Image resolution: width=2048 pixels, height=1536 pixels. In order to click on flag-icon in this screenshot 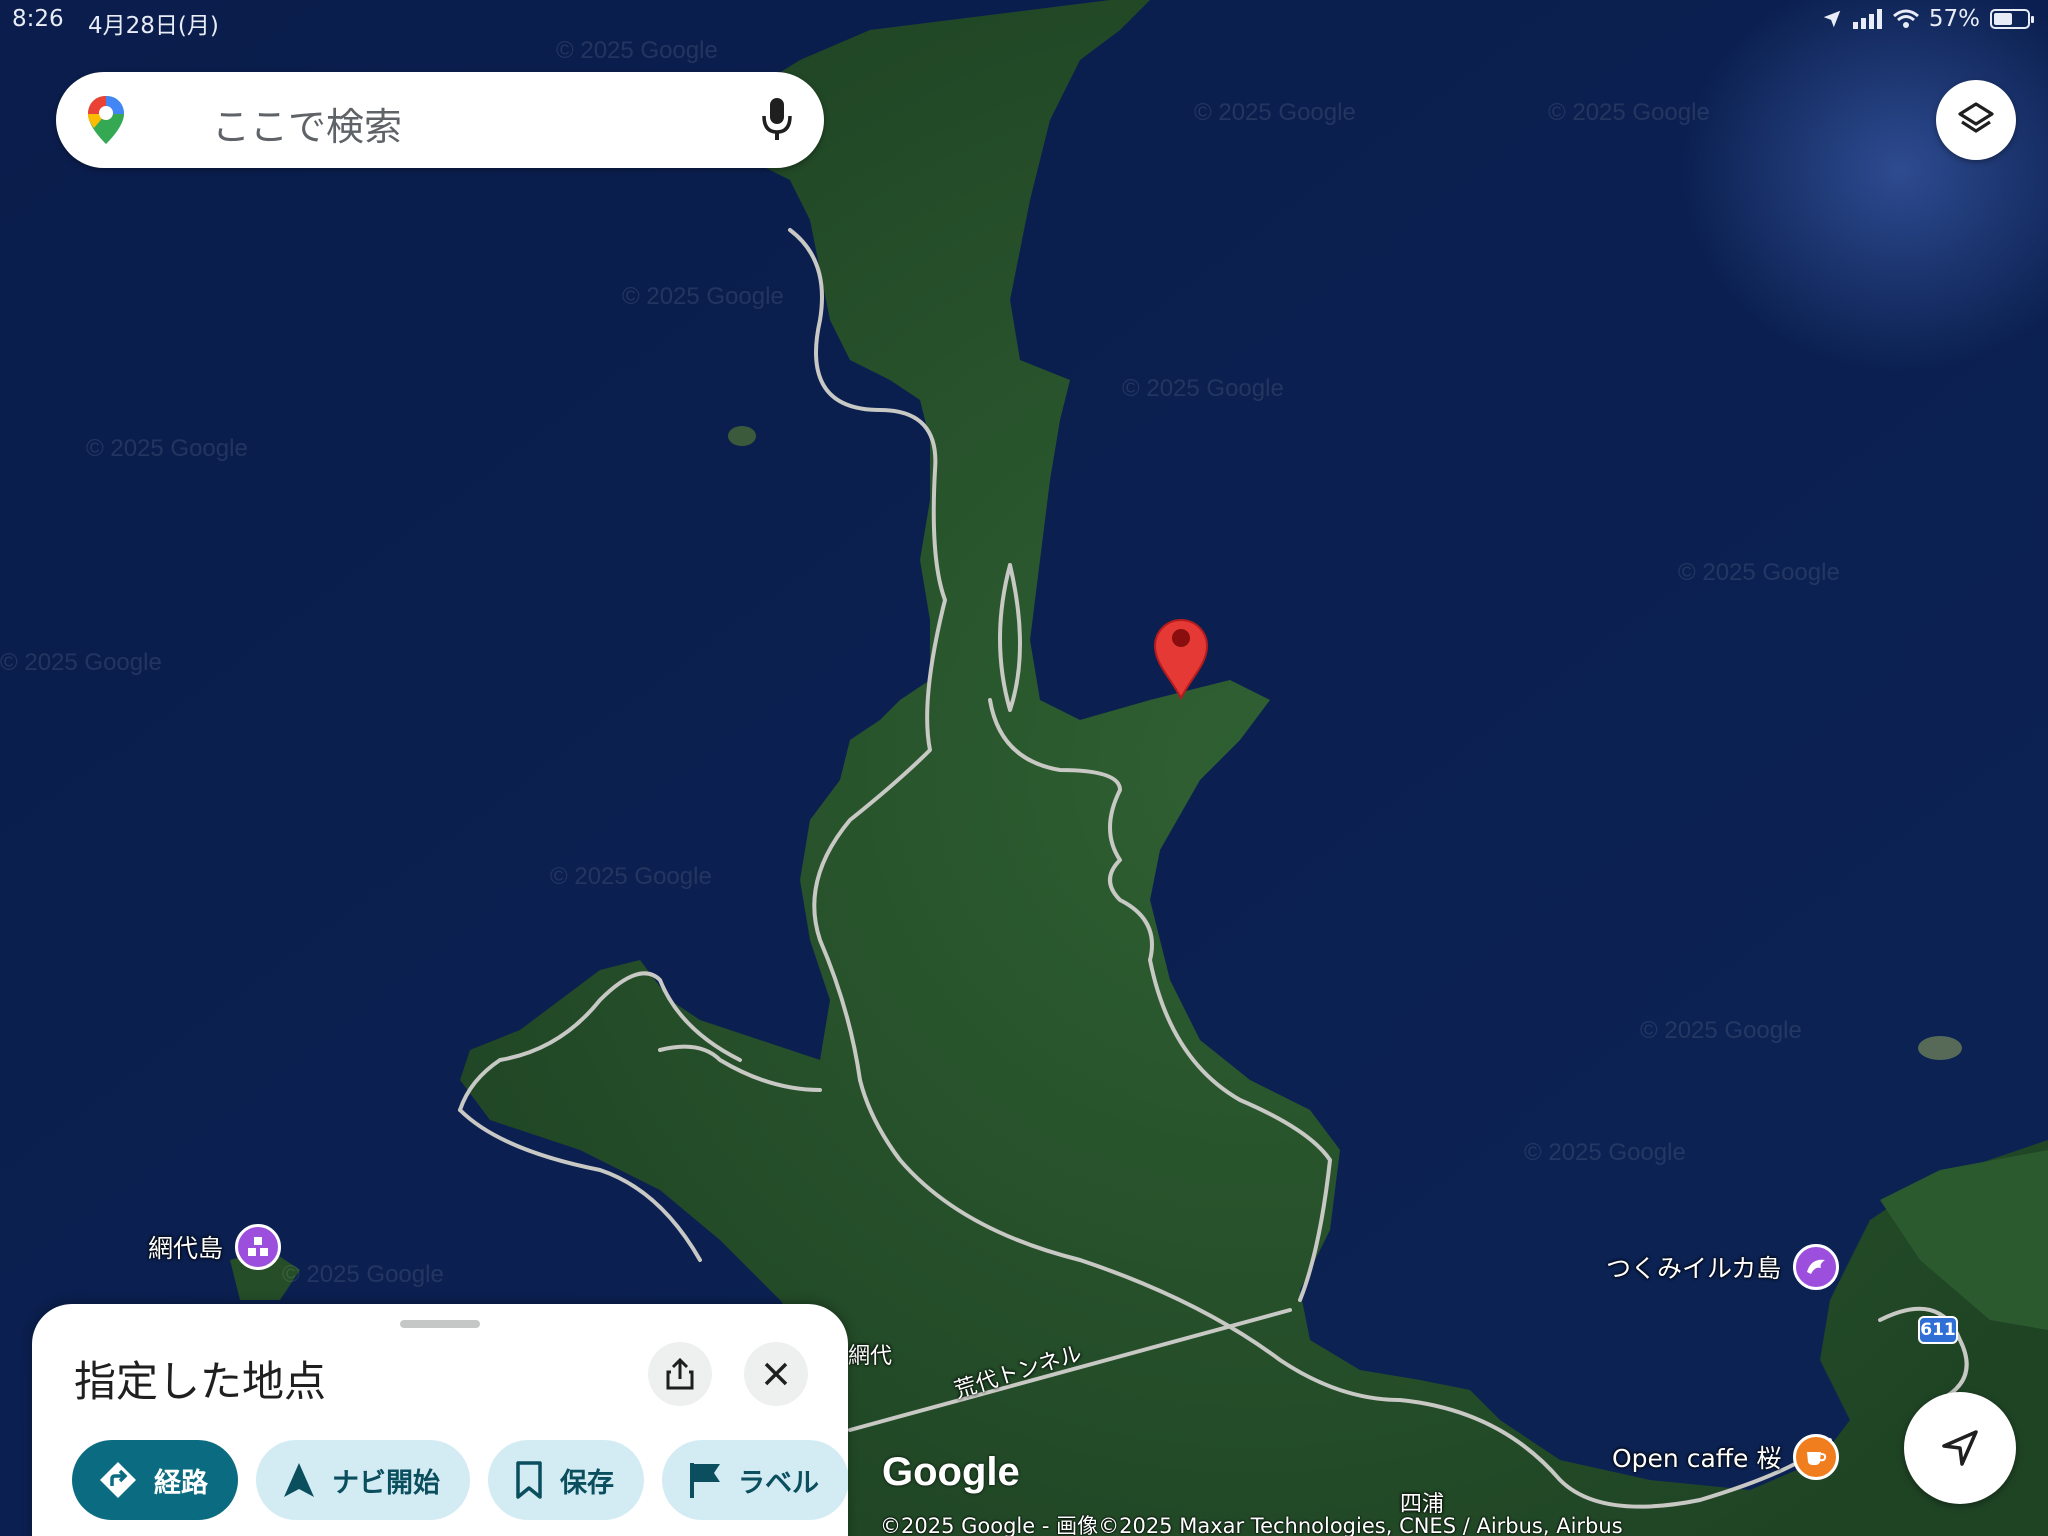, I will do `click(705, 1480)`.